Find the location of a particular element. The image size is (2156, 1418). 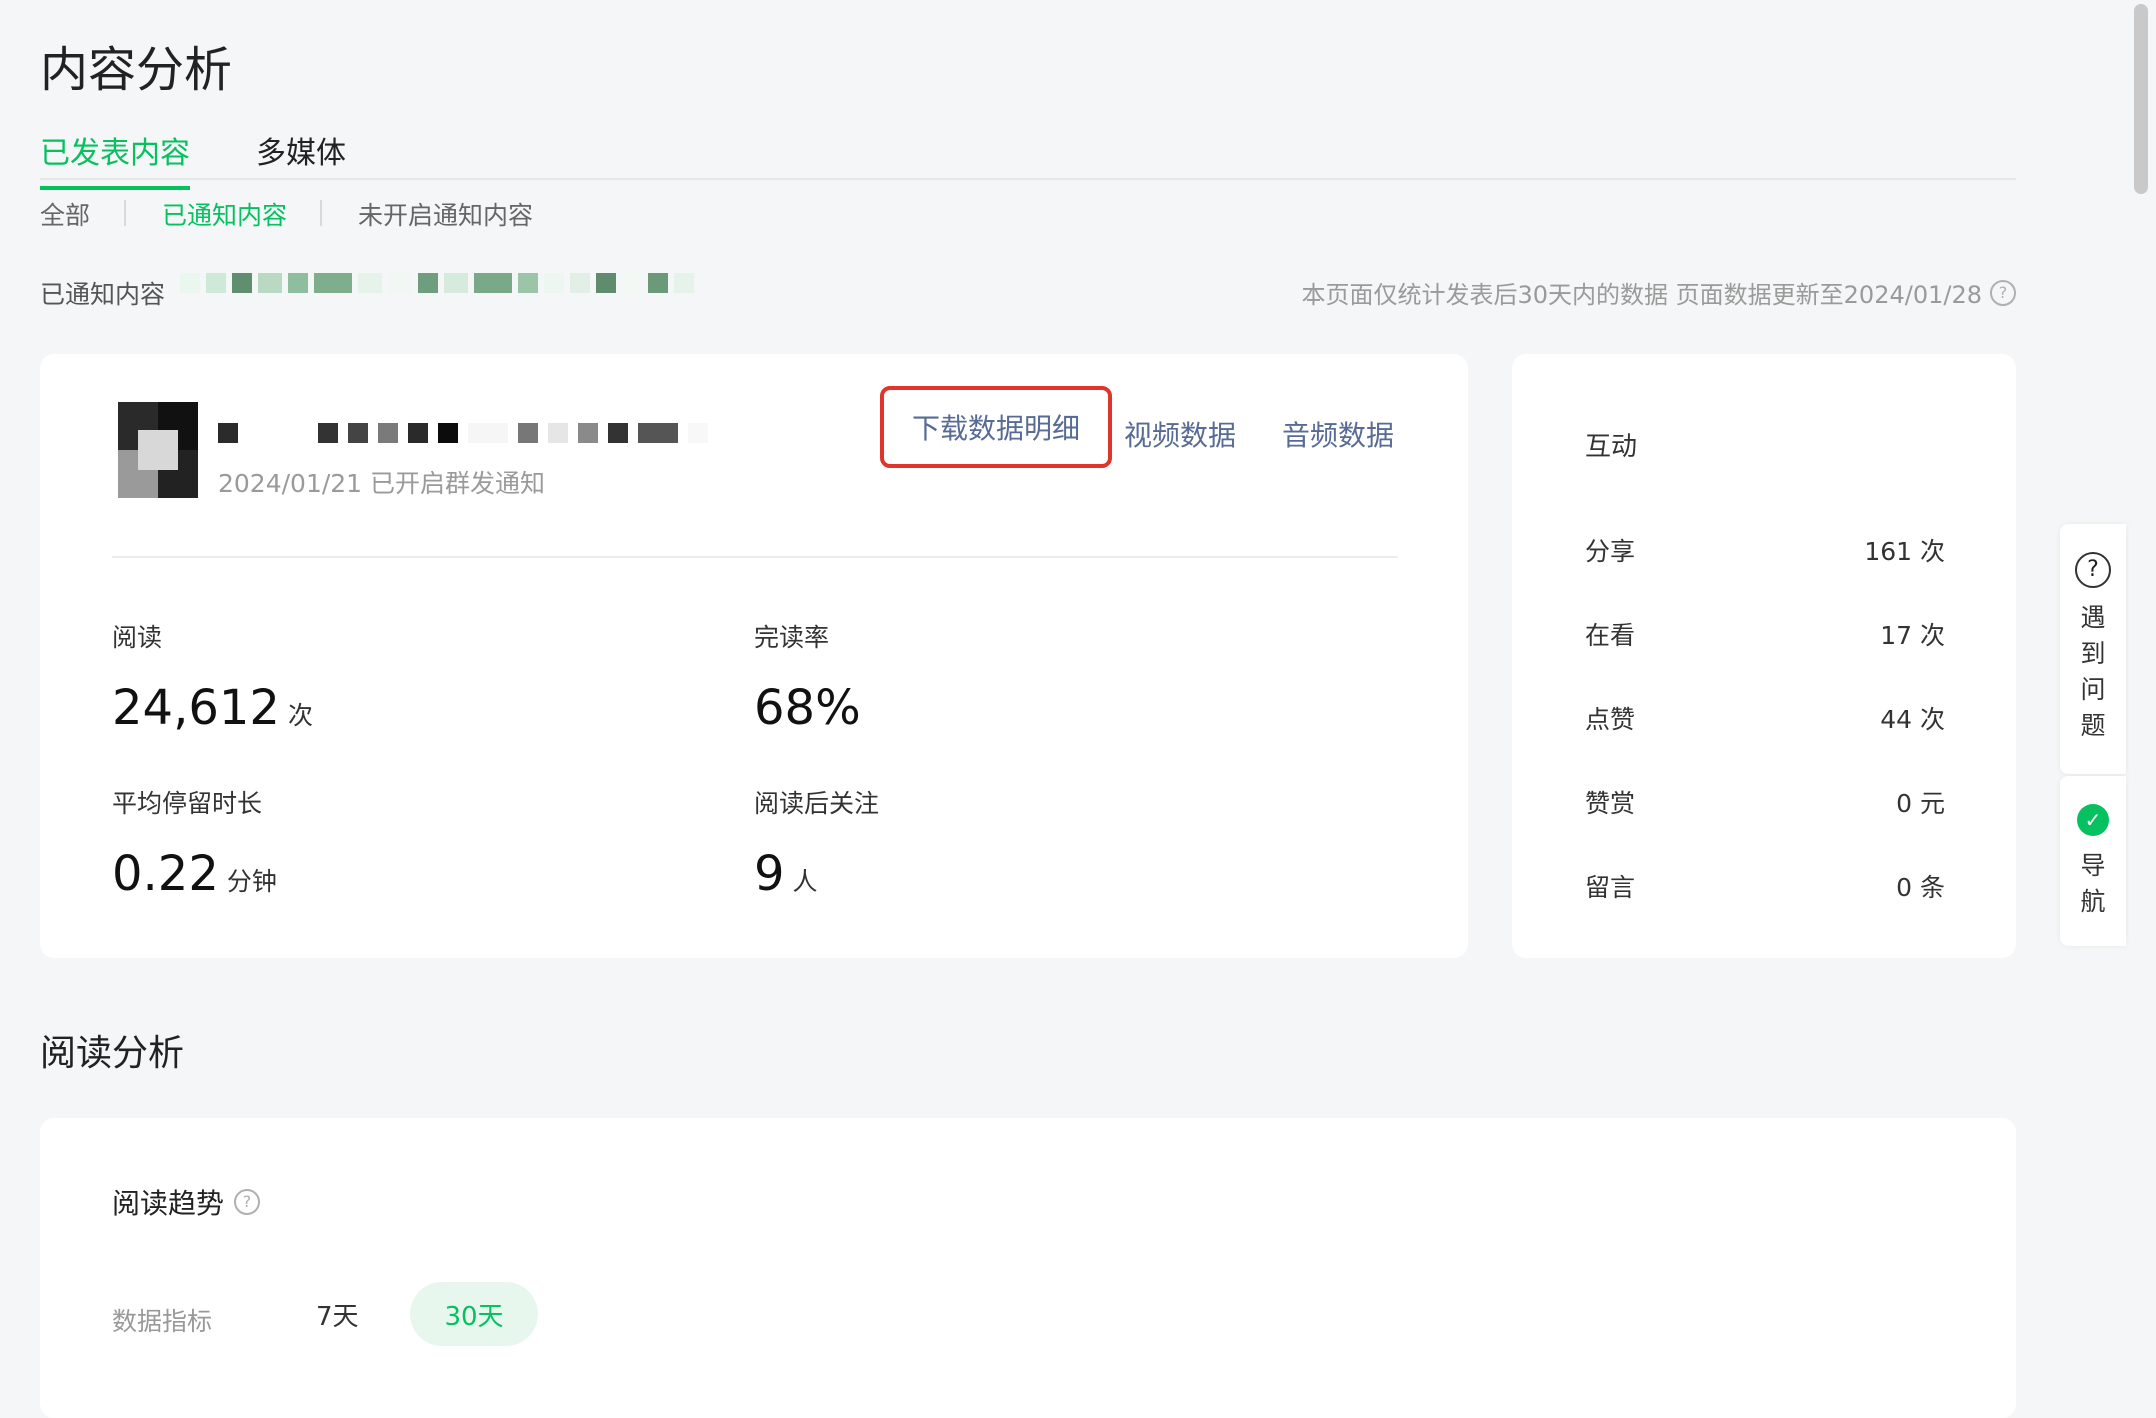

subtab-notified: 已通知内容 is located at coordinates (224, 214).